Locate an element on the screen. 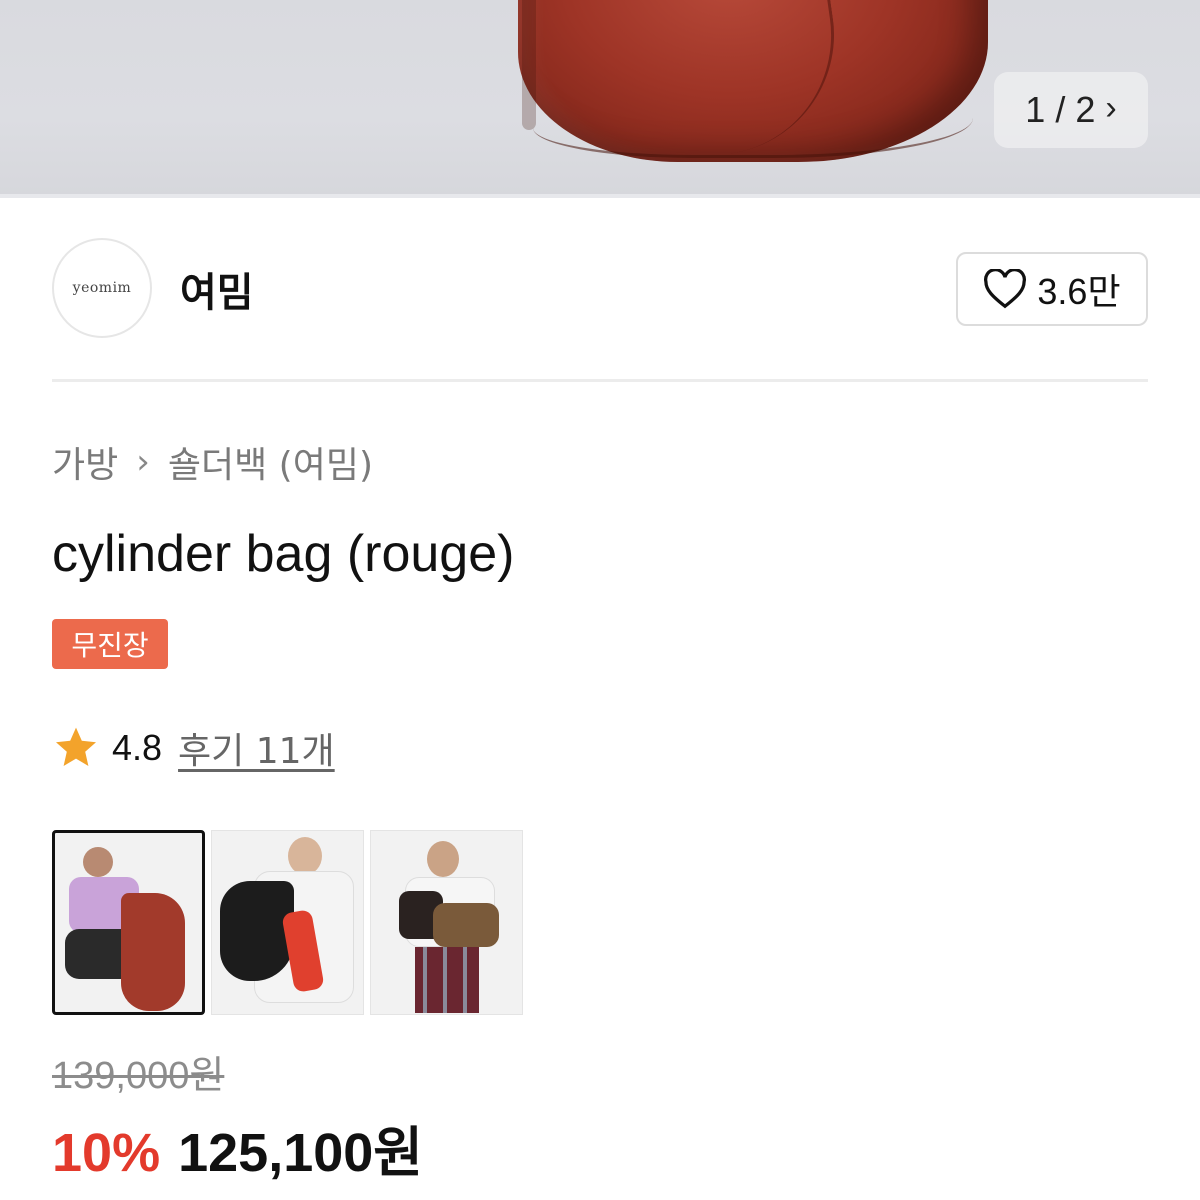  bag-seam is located at coordinates (753, 138).